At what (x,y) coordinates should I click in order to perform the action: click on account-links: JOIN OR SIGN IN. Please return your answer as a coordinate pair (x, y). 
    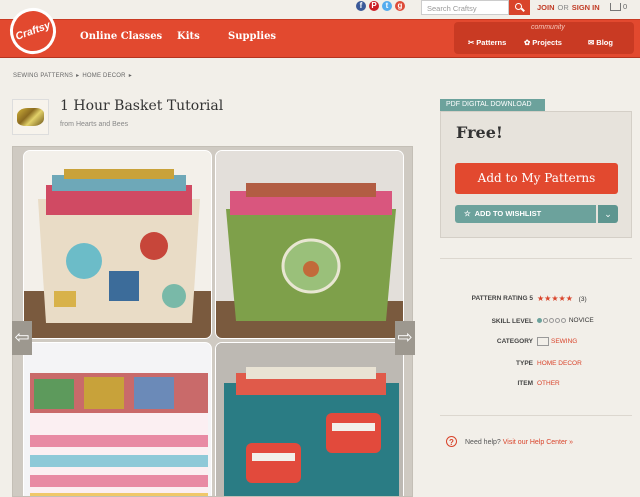
    Looking at the image, I should click on (568, 7).